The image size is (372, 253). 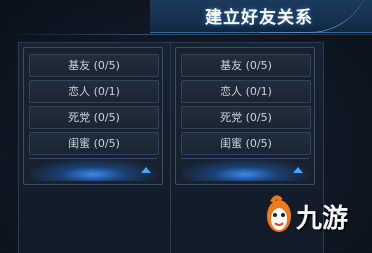 I want to click on watermark-text: 九游, so click(x=322, y=219).